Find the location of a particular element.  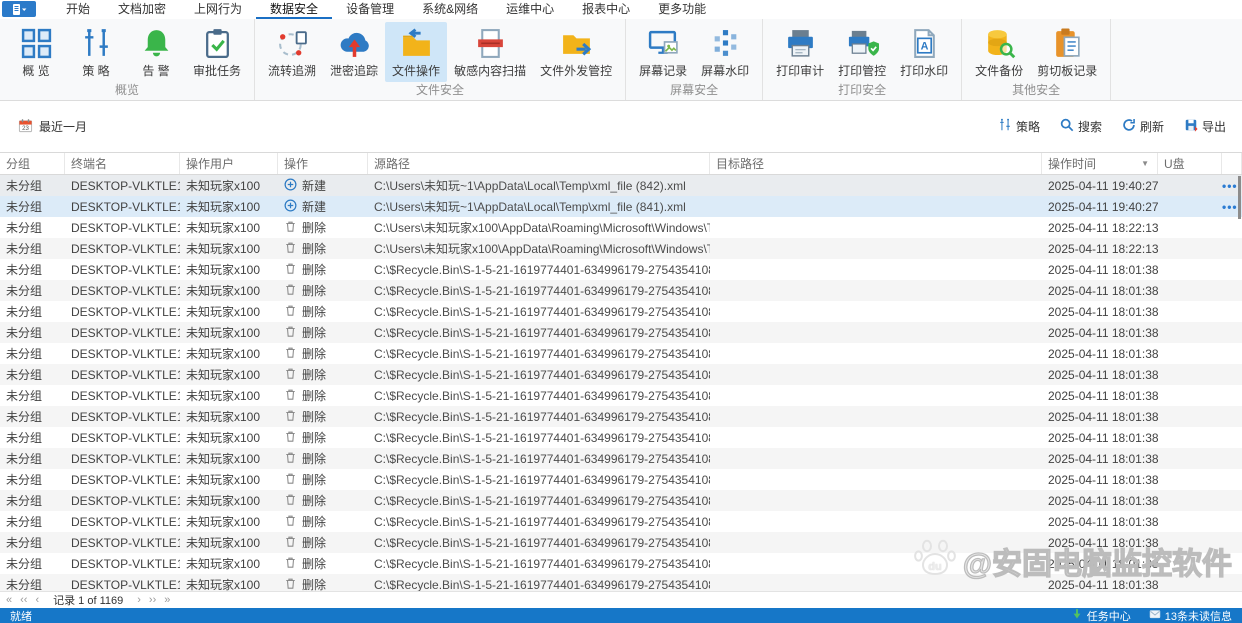

column-header: U盘 is located at coordinates (1190, 163).